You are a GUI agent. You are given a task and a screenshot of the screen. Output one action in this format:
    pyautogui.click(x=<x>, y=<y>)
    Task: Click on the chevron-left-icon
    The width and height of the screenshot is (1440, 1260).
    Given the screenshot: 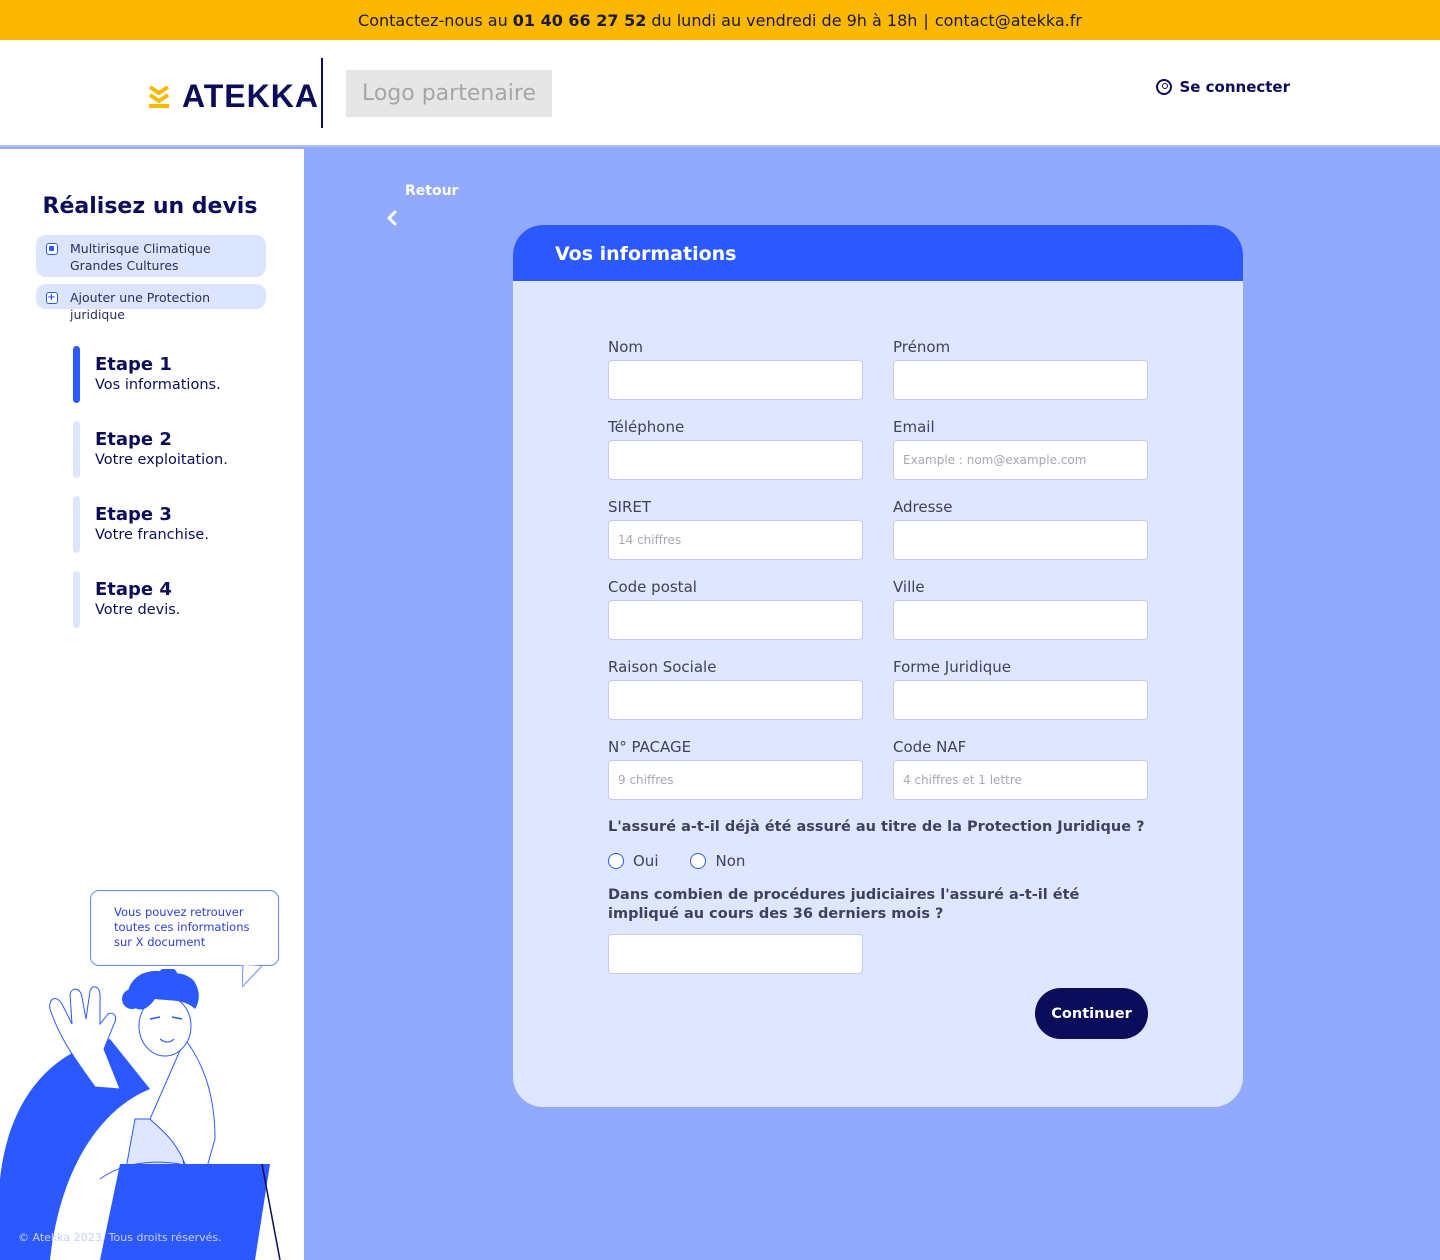 What is the action you would take?
    pyautogui.click(x=392, y=218)
    